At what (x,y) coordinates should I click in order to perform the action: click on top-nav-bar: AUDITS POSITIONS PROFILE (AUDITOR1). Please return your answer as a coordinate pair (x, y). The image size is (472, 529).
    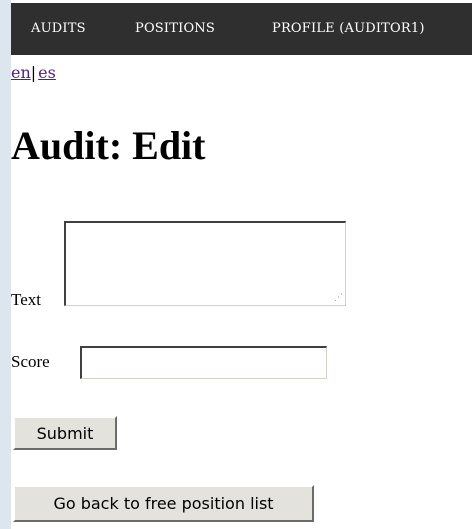
    Looking at the image, I should click on (241, 29).